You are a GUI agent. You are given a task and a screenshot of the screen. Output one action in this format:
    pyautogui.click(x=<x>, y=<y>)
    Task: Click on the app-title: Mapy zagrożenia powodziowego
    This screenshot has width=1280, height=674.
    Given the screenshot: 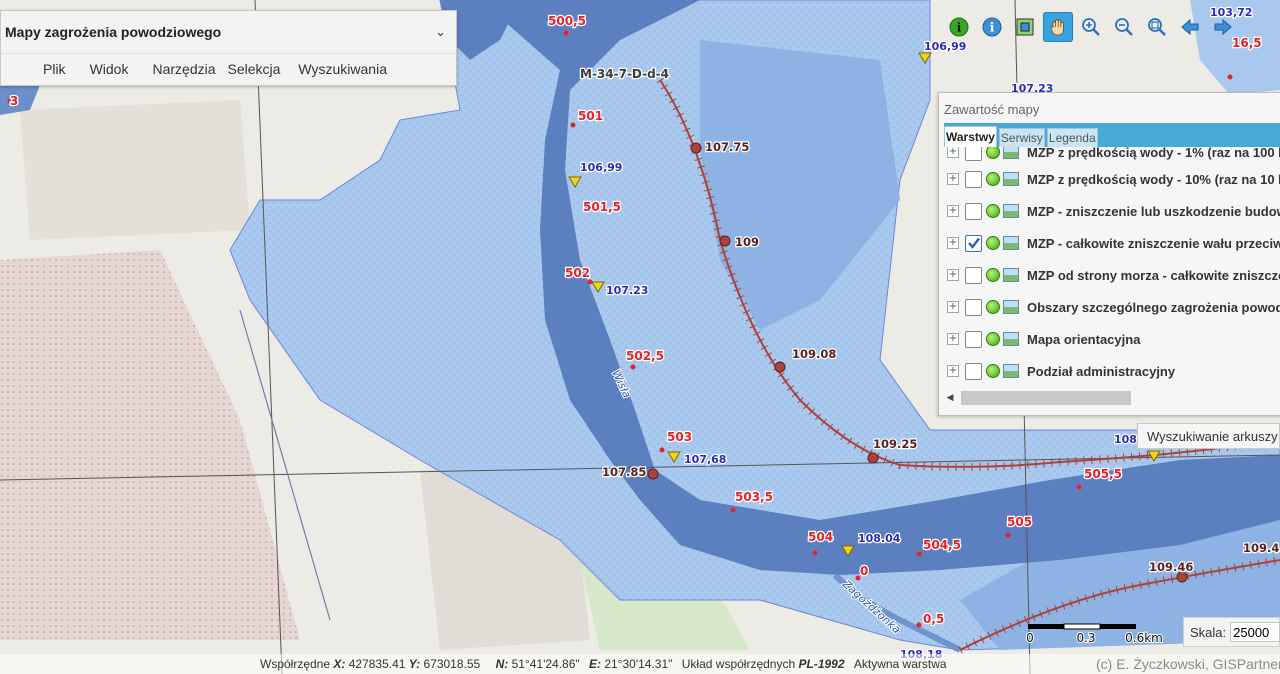 What is the action you would take?
    pyautogui.click(x=113, y=32)
    